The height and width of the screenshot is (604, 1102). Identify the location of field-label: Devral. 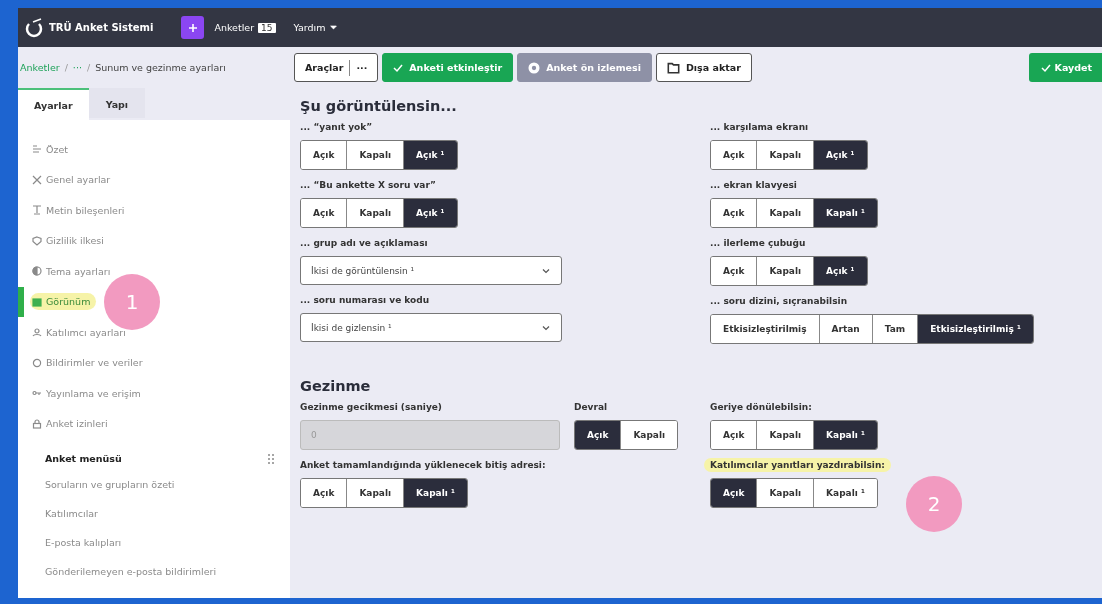
(591, 407).